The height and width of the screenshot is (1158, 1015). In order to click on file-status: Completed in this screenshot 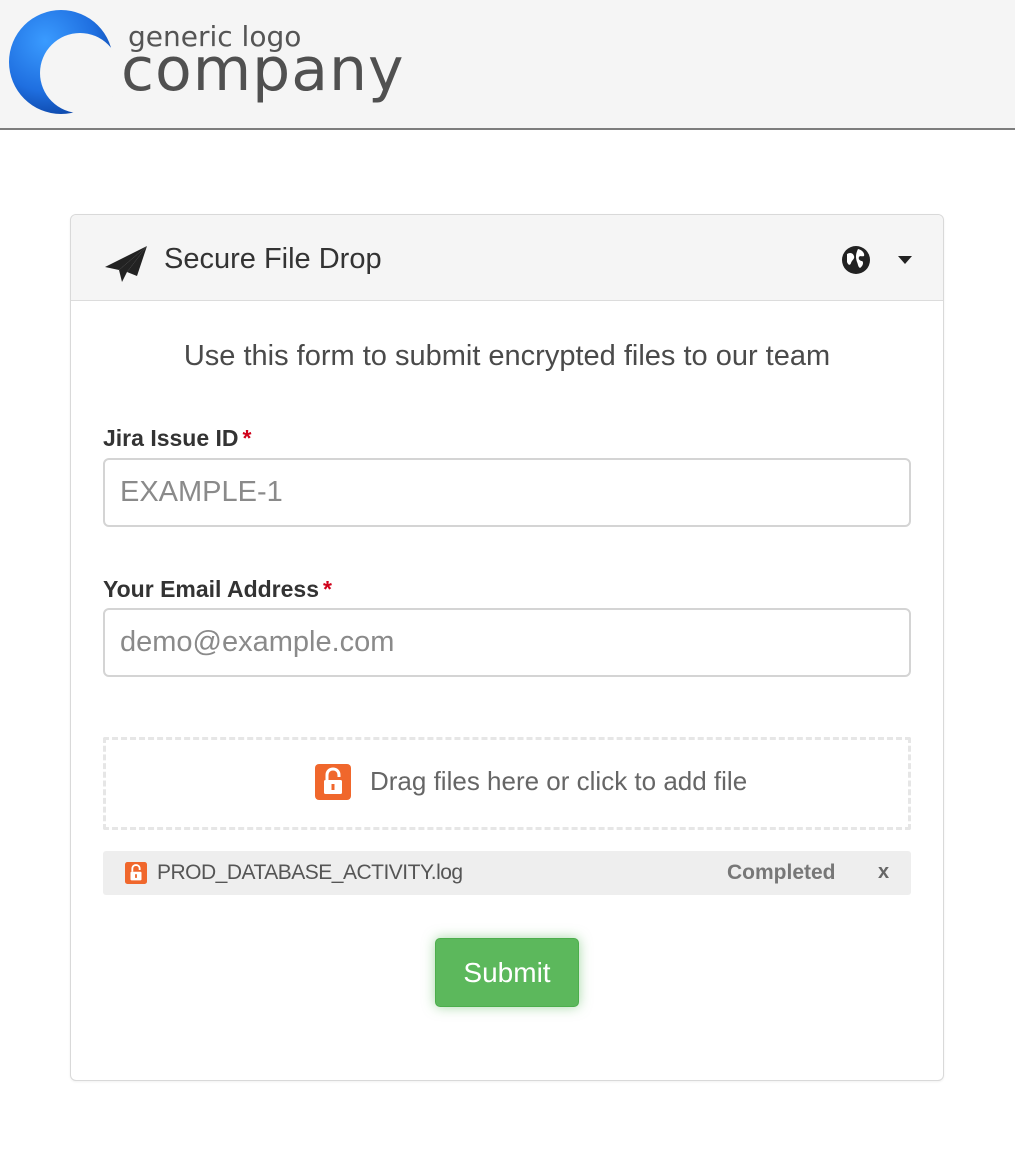, I will do `click(781, 872)`.